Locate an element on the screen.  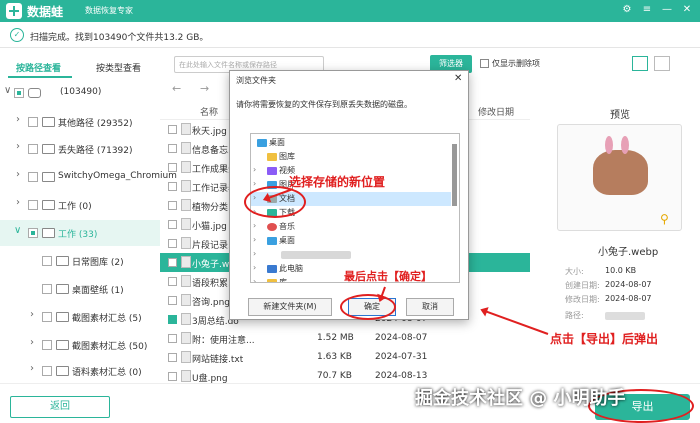
dialog-tree-label: 图库 is located at coordinates (287, 156).